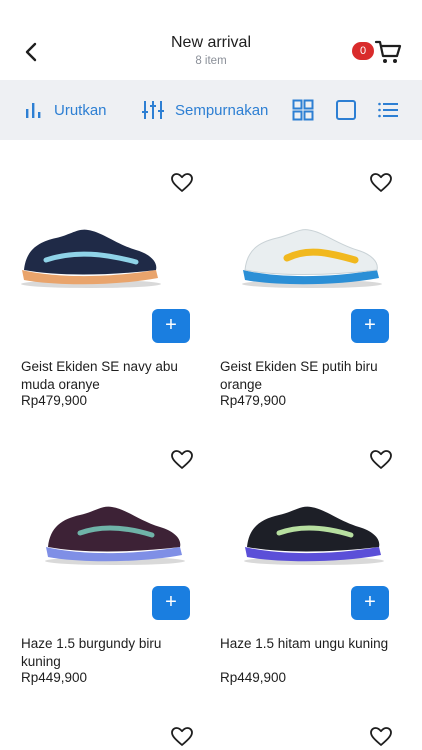 Image resolution: width=422 pixels, height=750 pixels. I want to click on product-name: Geist Ekiden SE putih biru orange, so click(299, 375).